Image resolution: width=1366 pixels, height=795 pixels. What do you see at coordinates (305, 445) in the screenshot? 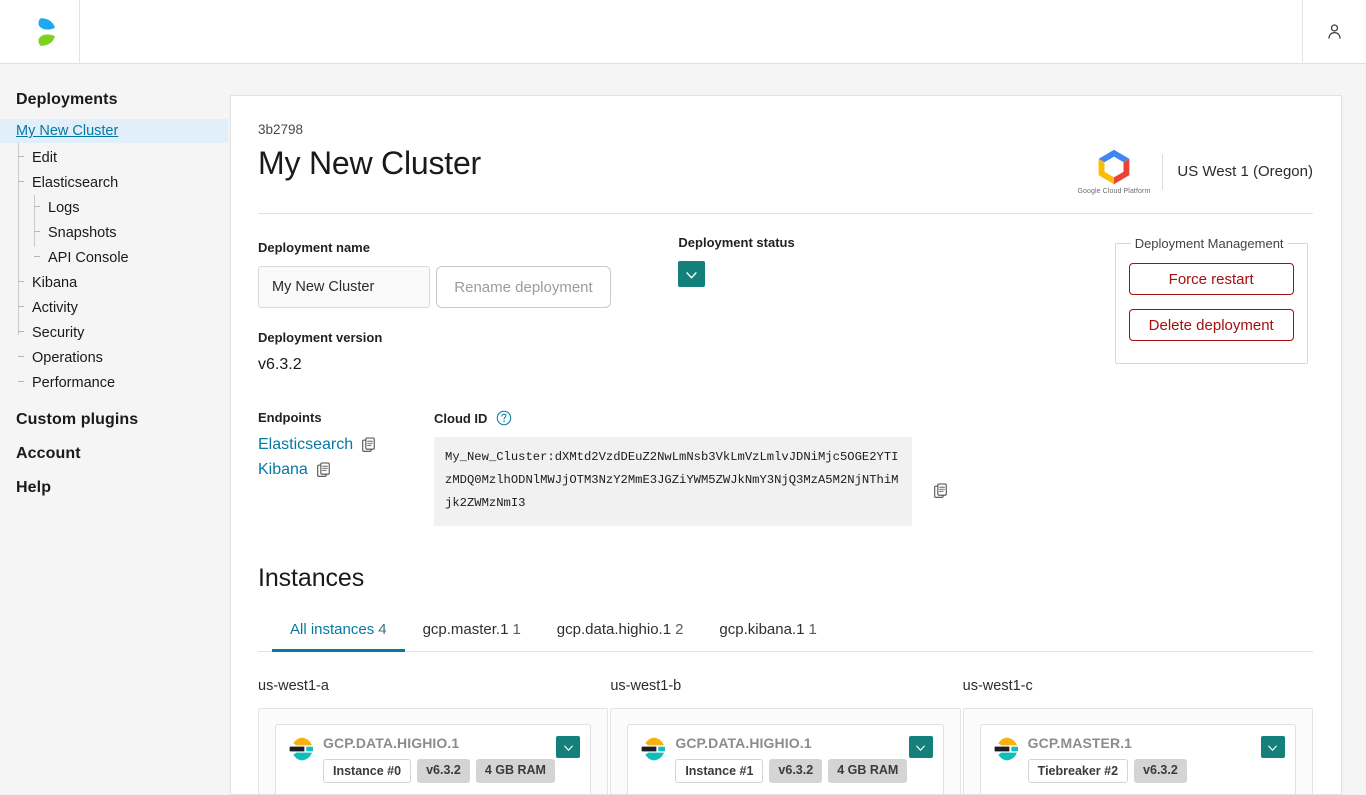
I see `endpoint-link-elasticsearch: Elasticsearch` at bounding box center [305, 445].